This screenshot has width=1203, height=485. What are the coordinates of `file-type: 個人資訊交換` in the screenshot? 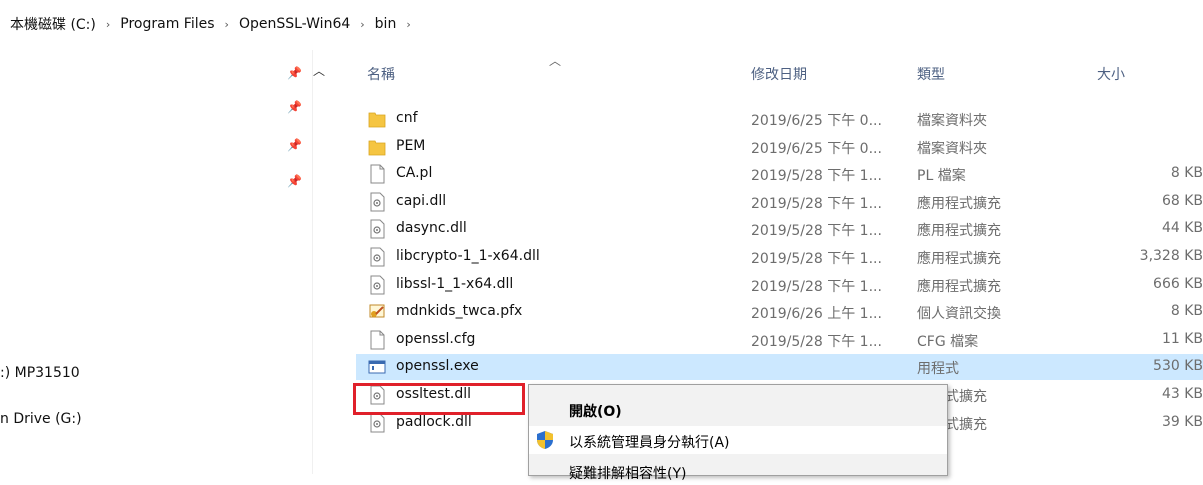 It's located at (959, 314).